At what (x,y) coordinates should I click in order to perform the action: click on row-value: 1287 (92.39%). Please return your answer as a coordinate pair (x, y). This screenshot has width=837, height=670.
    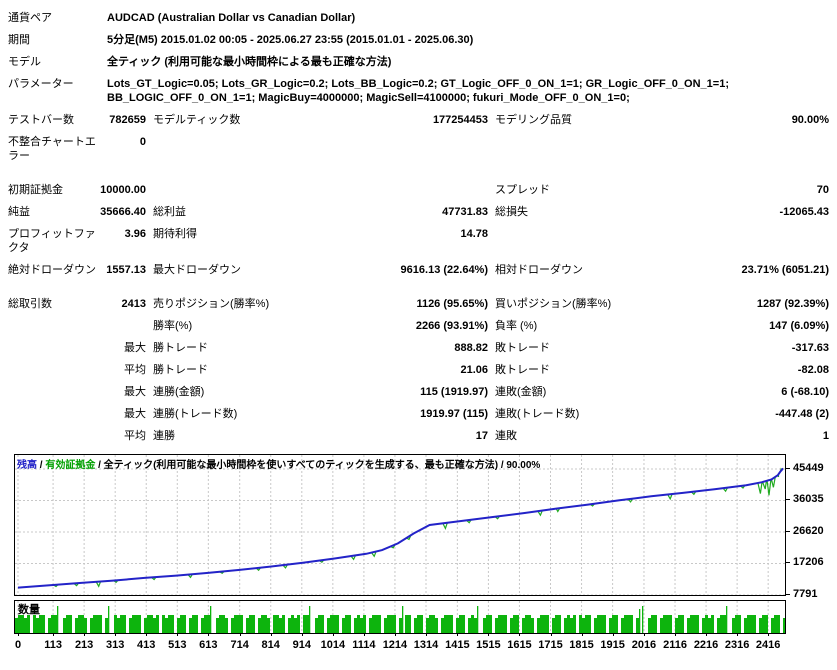
    Looking at the image, I should click on (792, 304).